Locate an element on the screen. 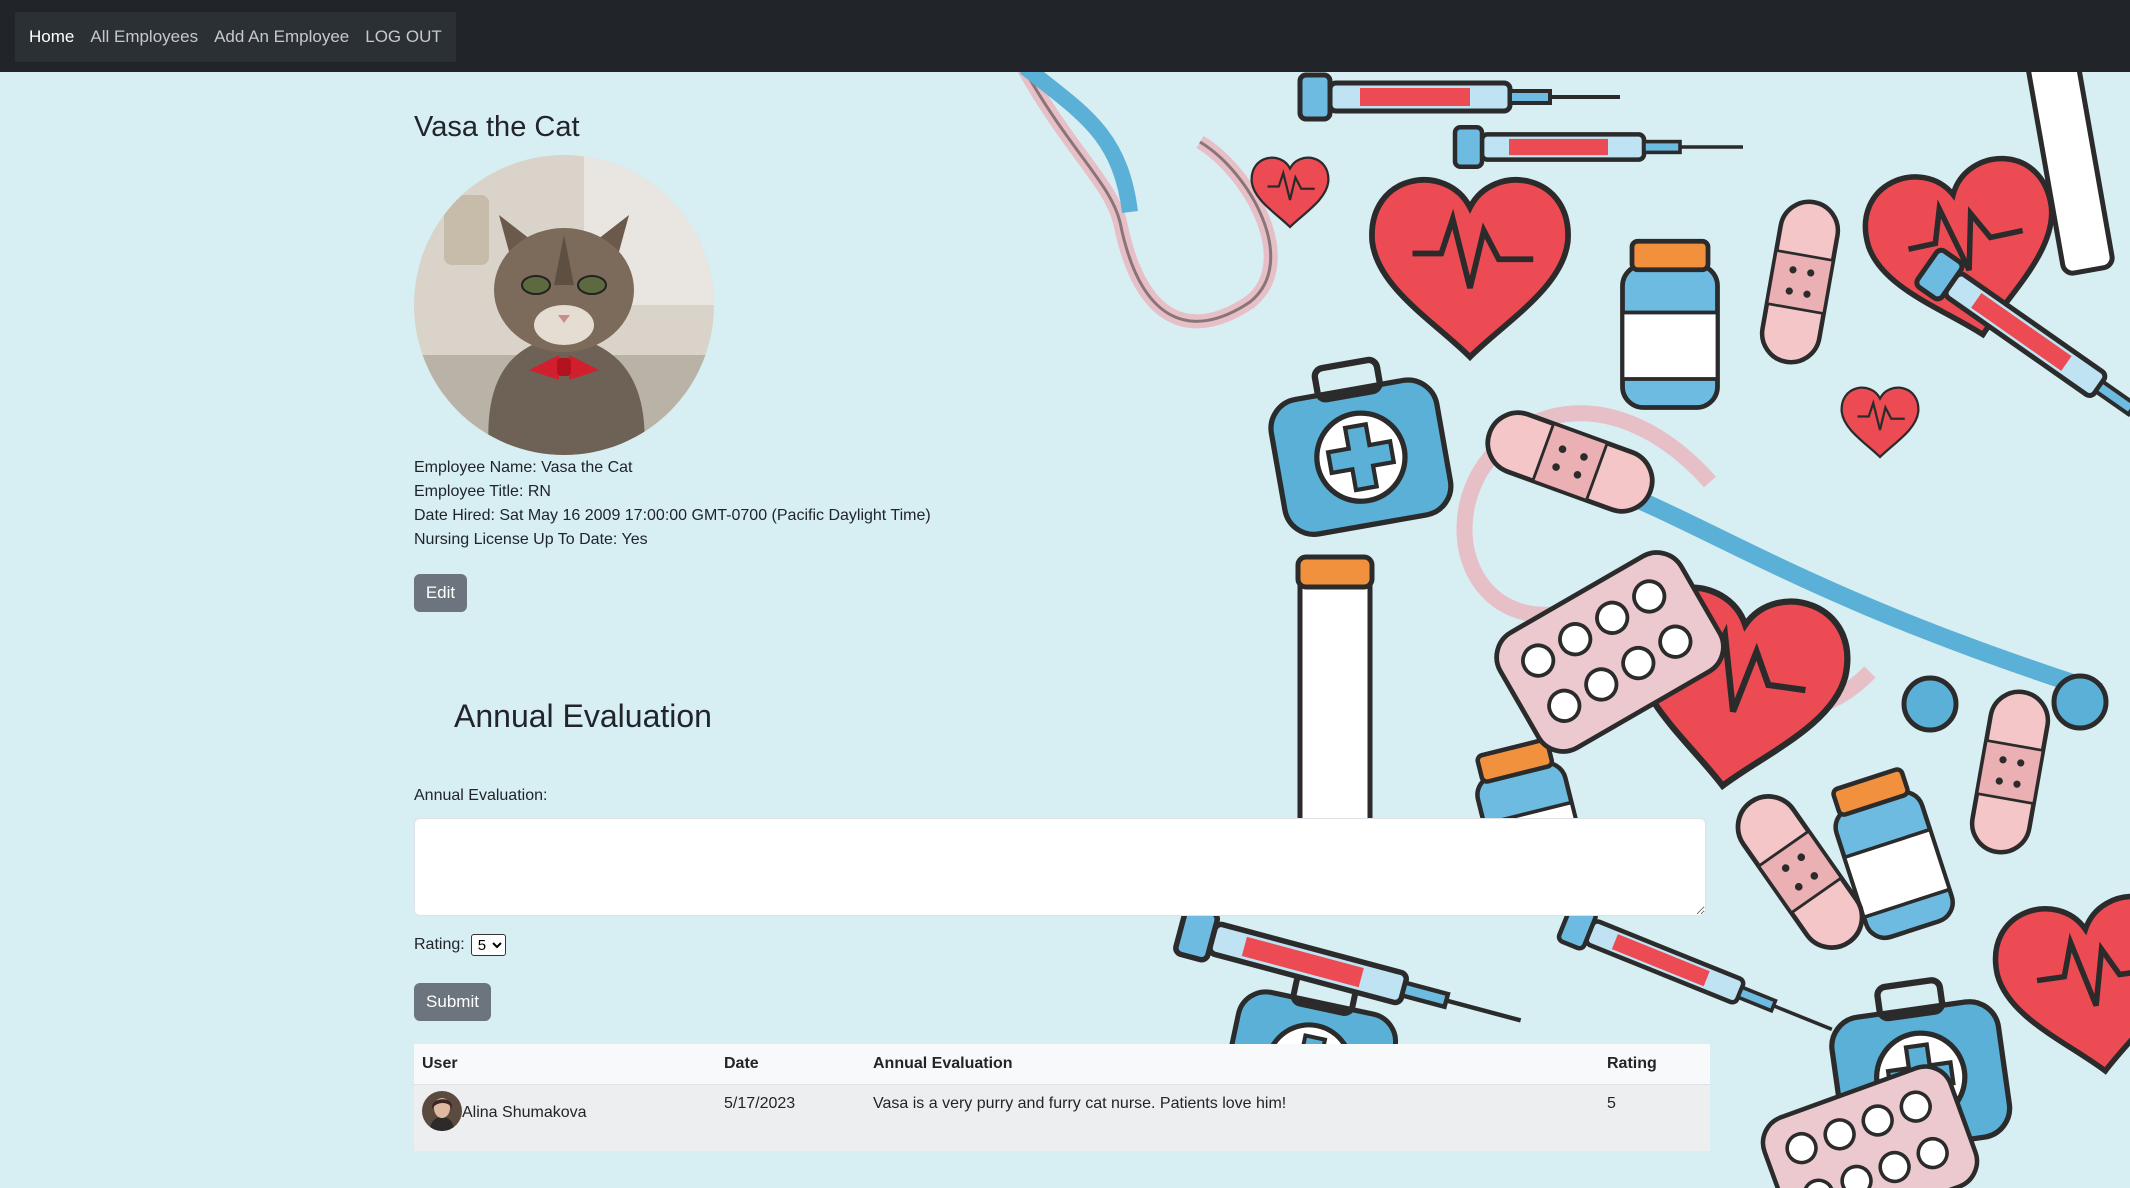 The height and width of the screenshot is (1188, 2130). evaluation-textarea is located at coordinates (1060, 867).